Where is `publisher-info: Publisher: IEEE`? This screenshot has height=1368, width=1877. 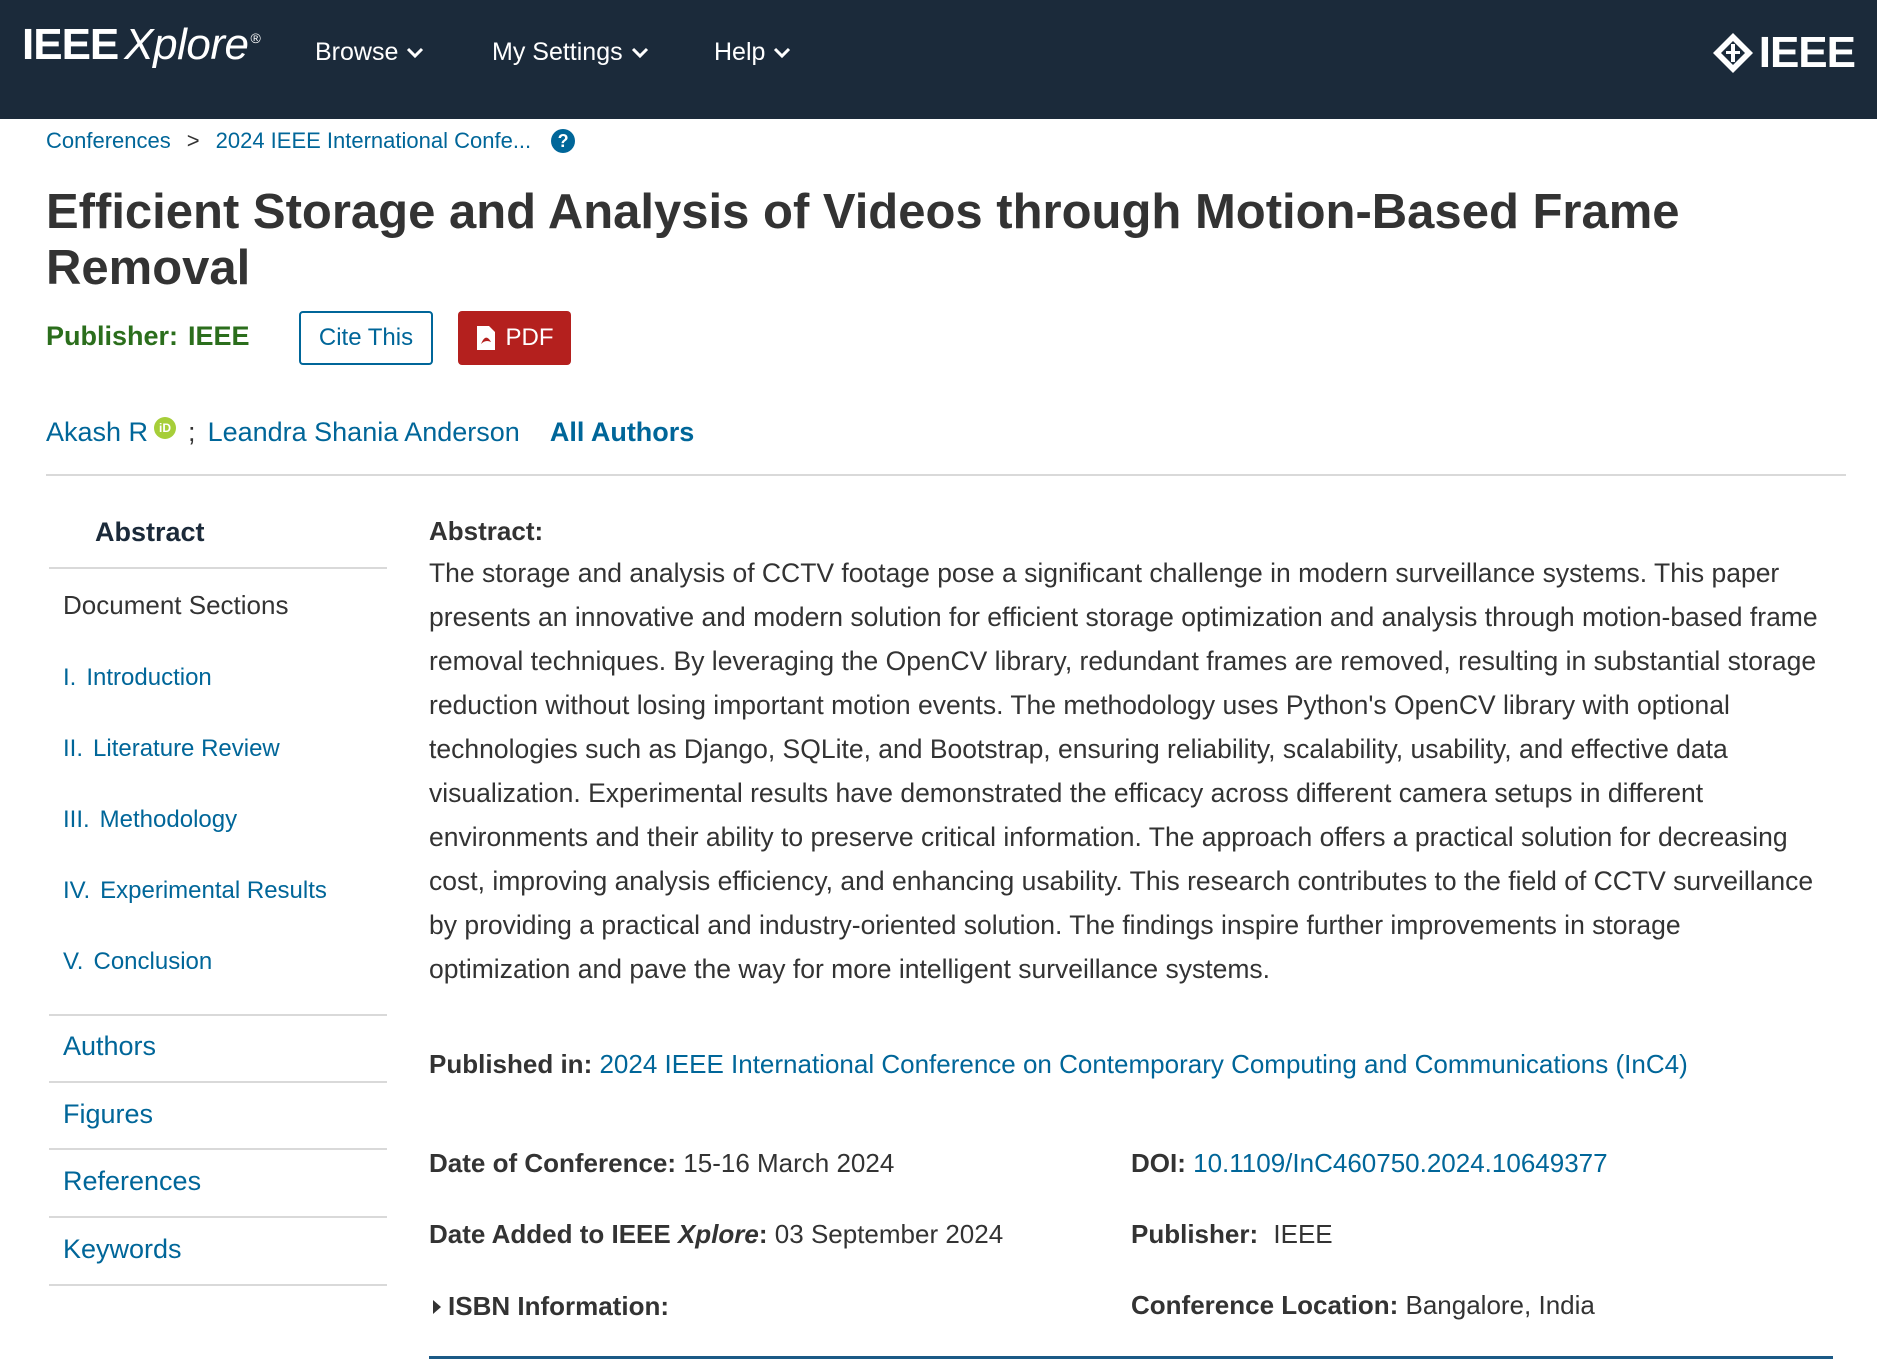
publisher-info: Publisher: IEEE is located at coordinates (148, 336).